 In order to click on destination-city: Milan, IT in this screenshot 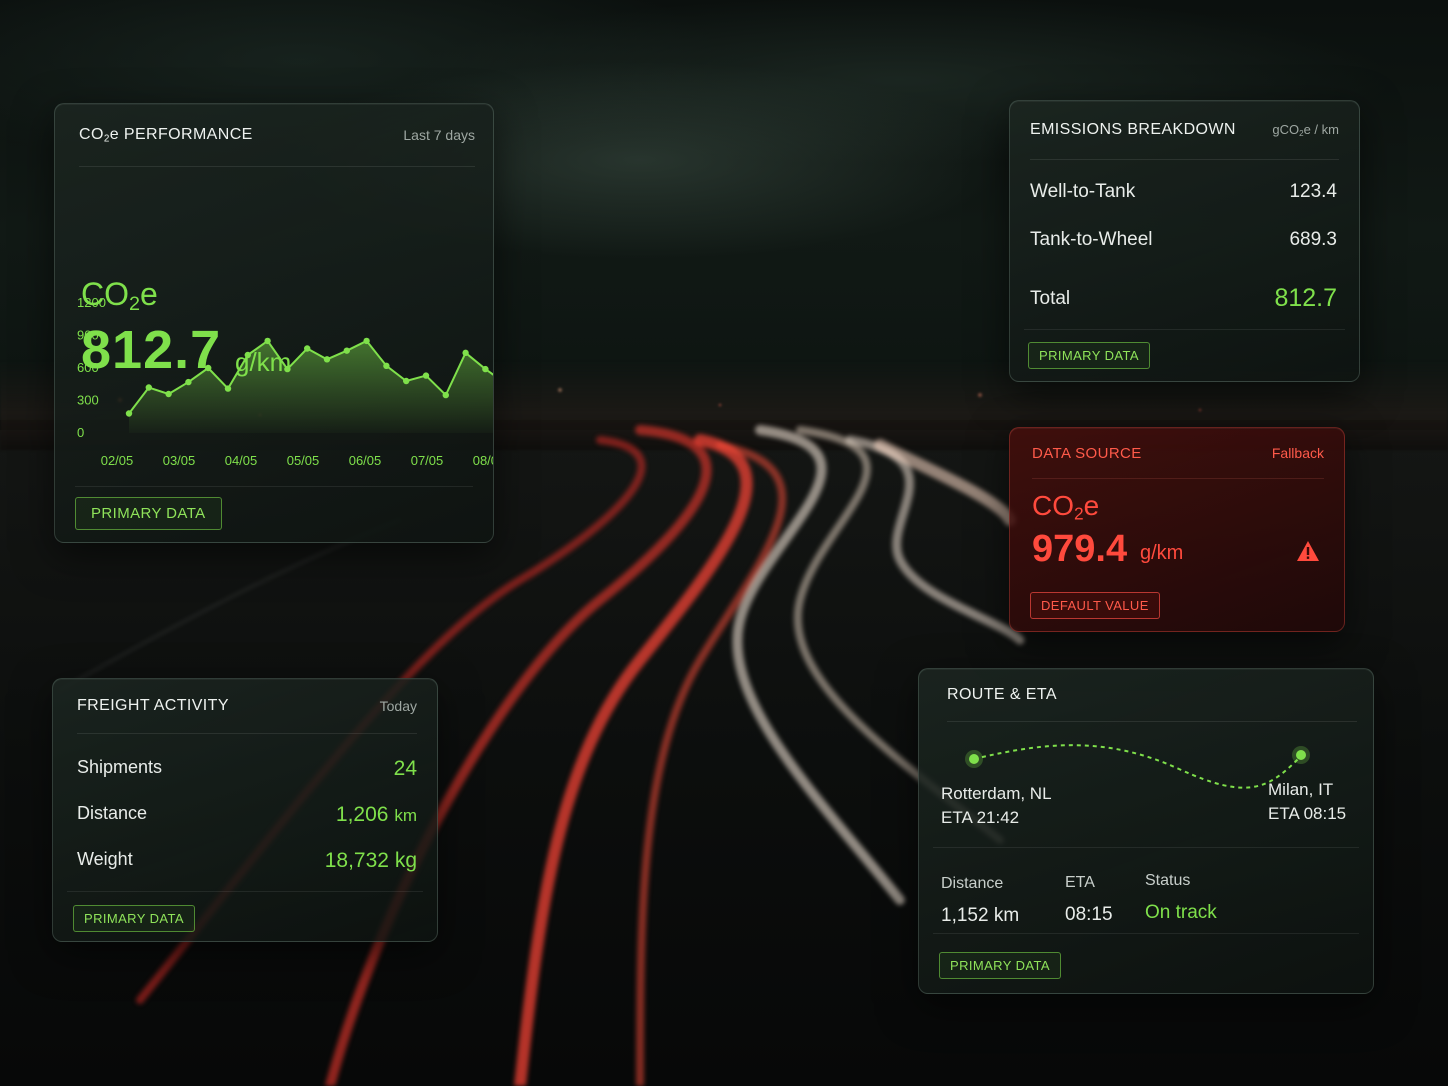, I will do `click(1301, 789)`.